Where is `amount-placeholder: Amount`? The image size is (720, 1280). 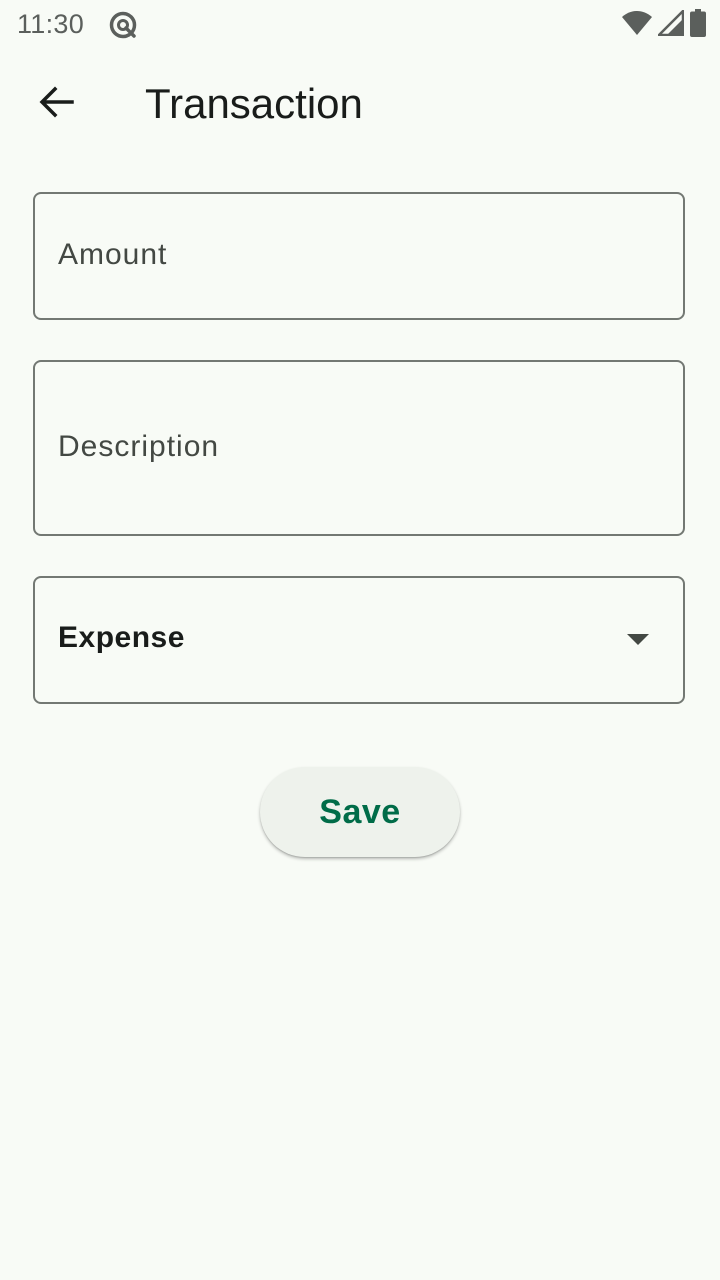 amount-placeholder: Amount is located at coordinates (113, 254).